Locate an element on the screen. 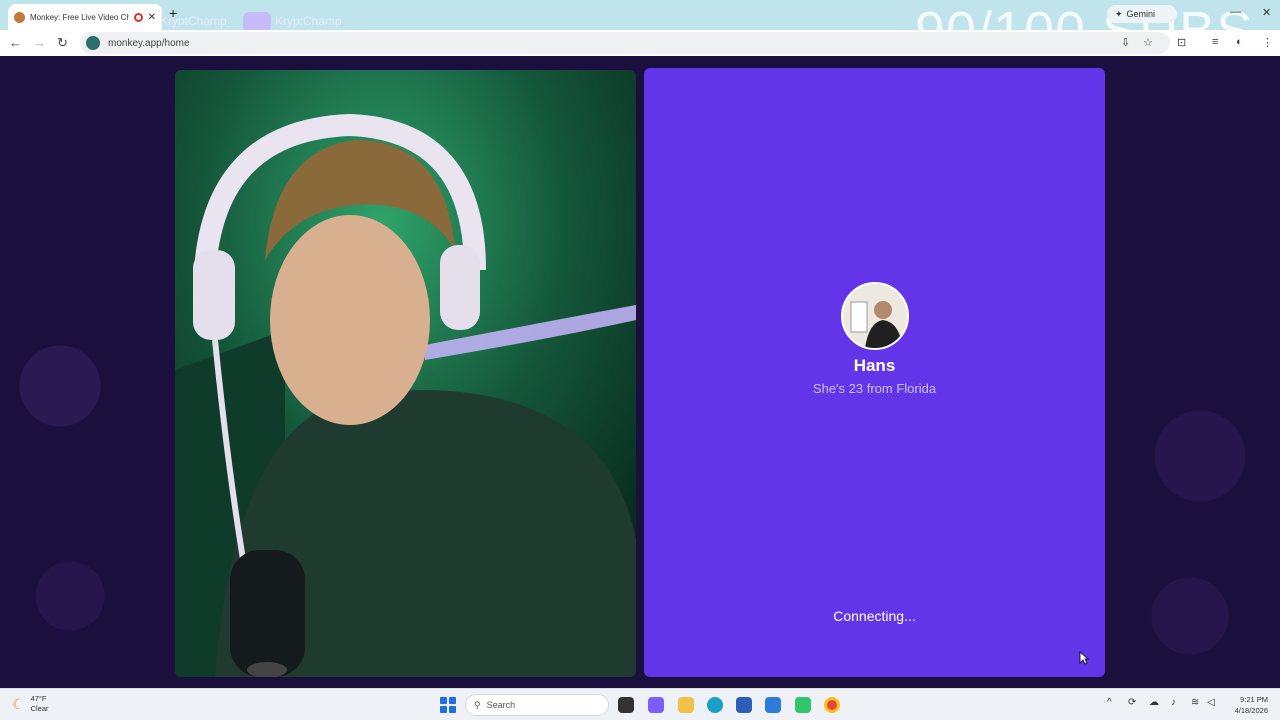 This screenshot has width=1280, height=720. install-app-icon: ⇩ is located at coordinates (1125, 42).